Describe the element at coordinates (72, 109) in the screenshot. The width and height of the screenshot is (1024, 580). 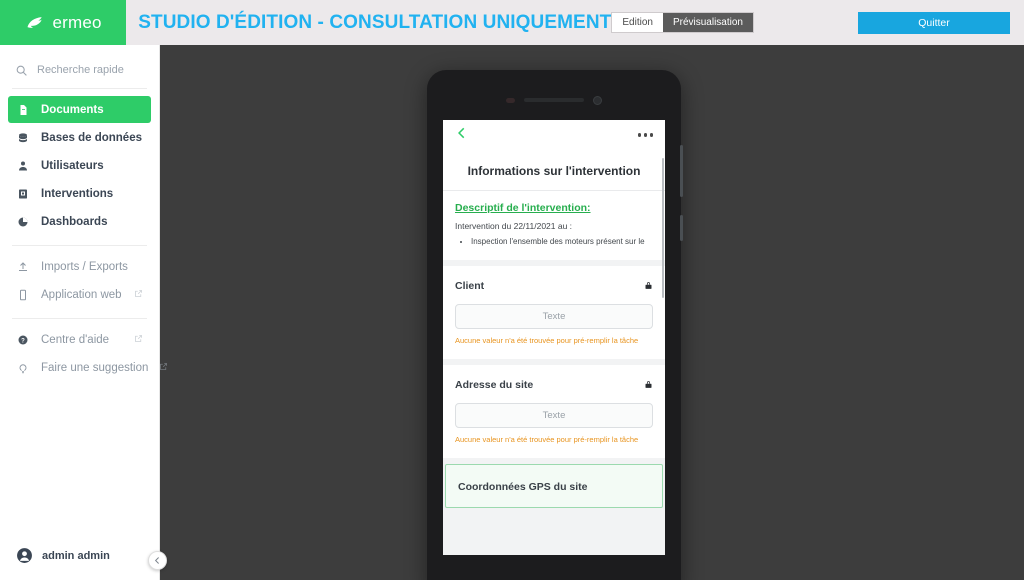
I see `sidebar-item-label: Documents` at that location.